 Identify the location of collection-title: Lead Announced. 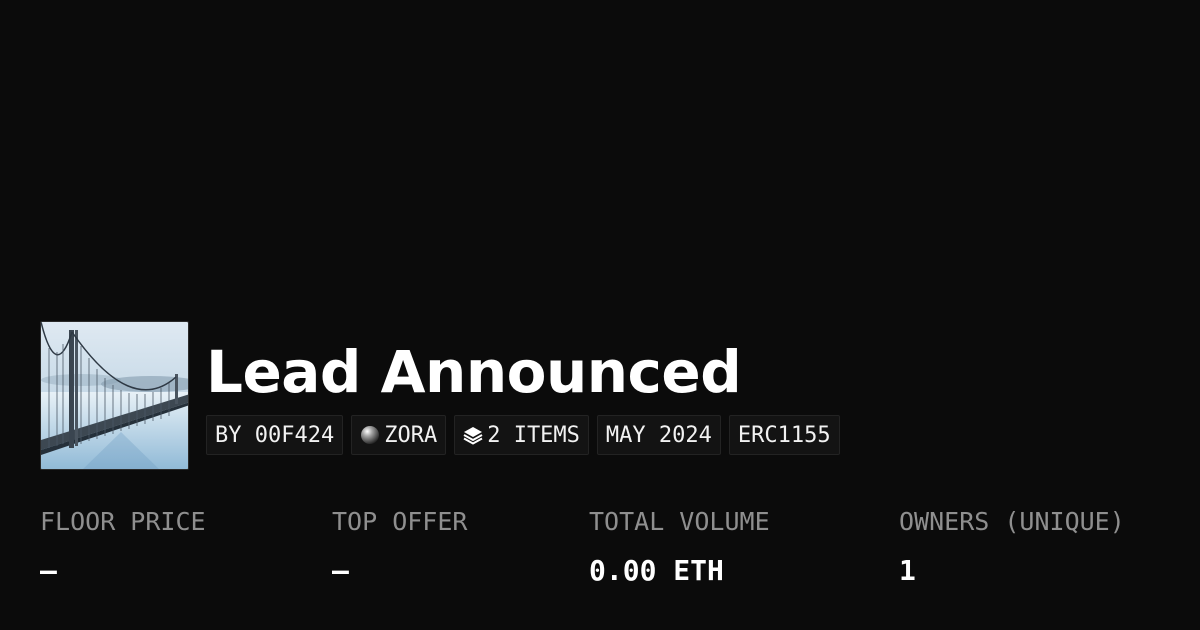
(474, 372).